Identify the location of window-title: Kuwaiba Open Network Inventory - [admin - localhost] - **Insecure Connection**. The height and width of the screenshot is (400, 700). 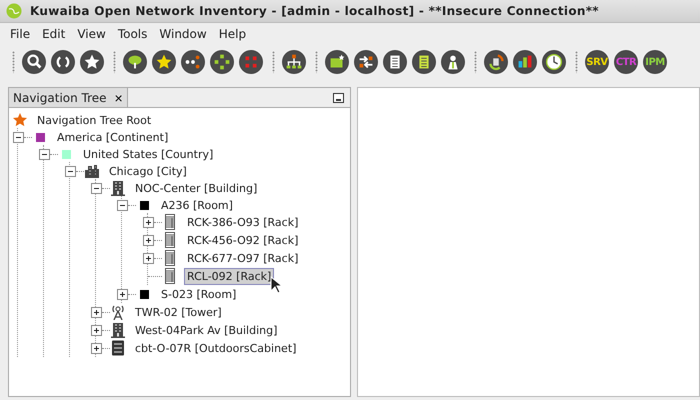
(314, 11).